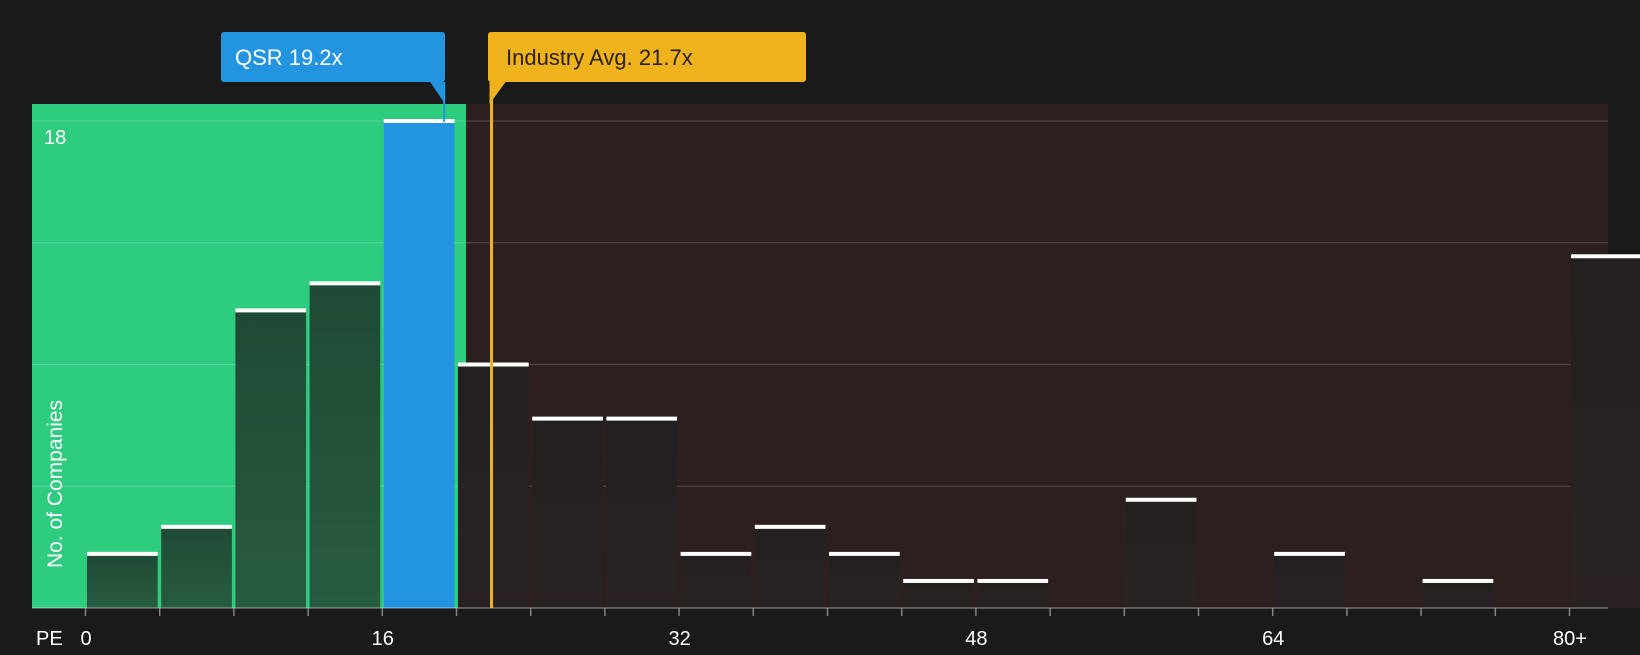  Describe the element at coordinates (55, 484) in the screenshot. I see `y-axis-label: No. of Companies` at that location.